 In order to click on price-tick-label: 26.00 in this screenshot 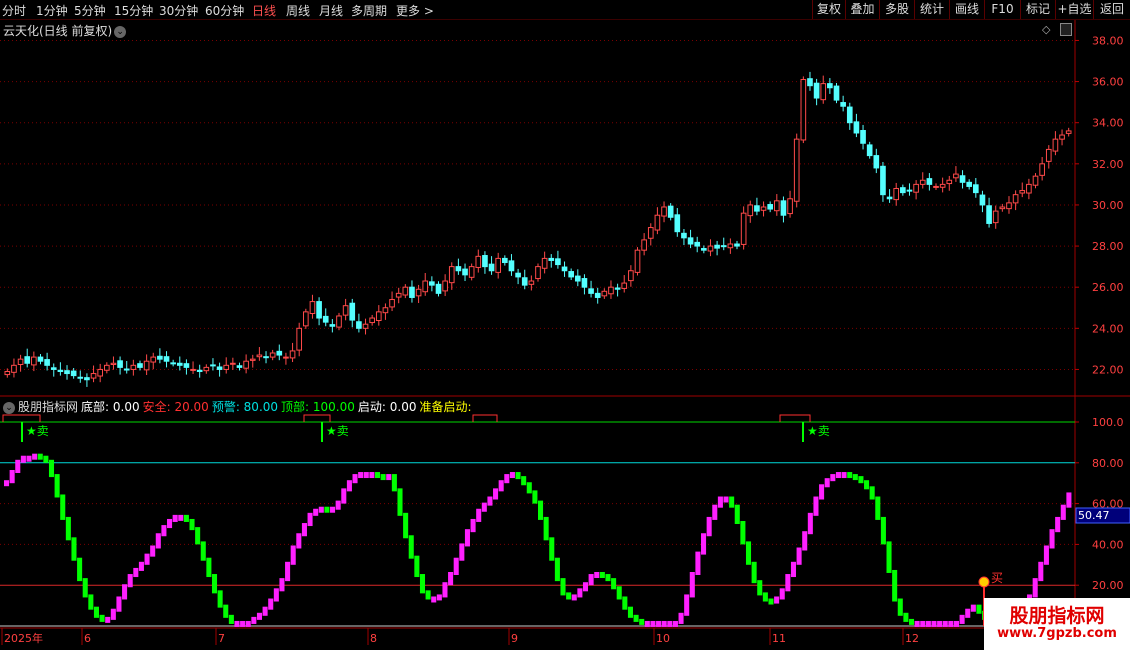, I will do `click(1108, 287)`.